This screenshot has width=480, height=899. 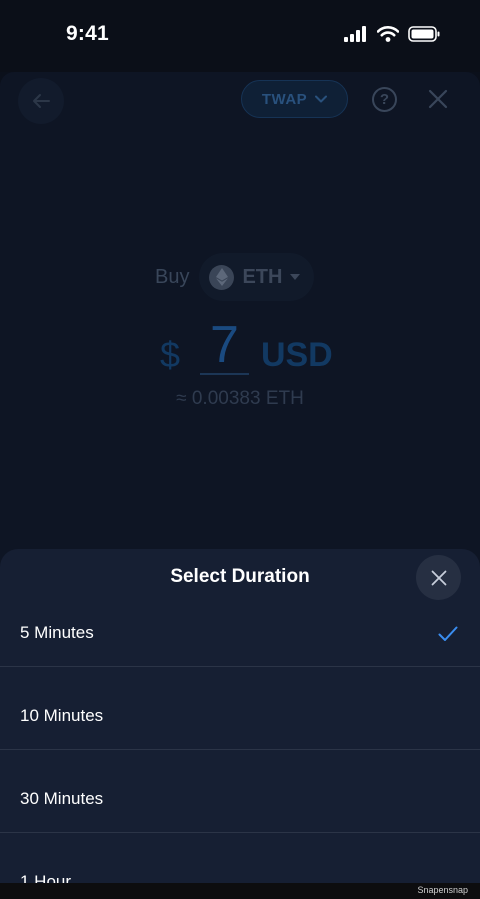 What do you see at coordinates (62, 715) in the screenshot?
I see `option-label: 10 Minutes` at bounding box center [62, 715].